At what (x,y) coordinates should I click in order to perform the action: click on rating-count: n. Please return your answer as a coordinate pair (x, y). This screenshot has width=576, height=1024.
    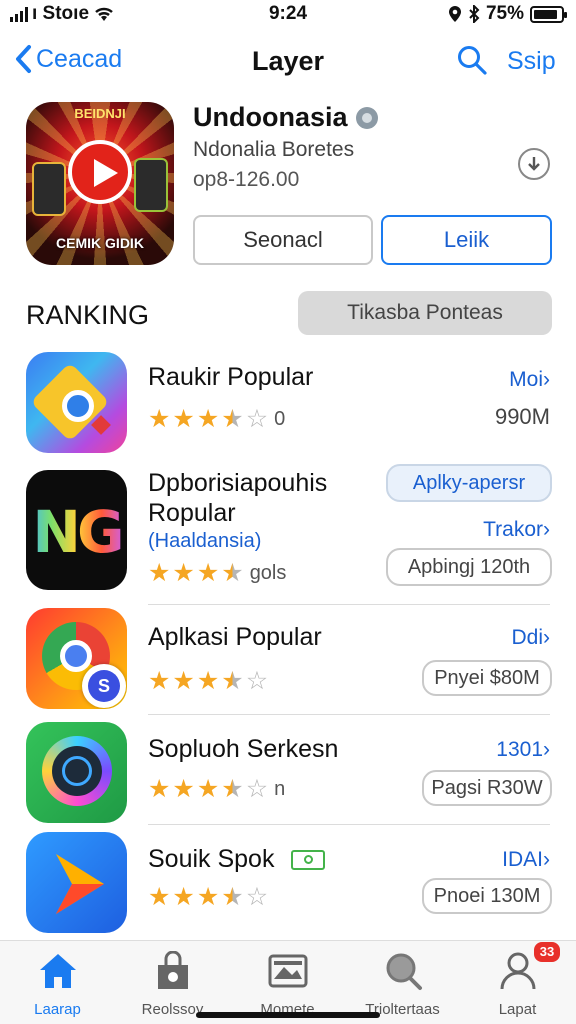
    Looking at the image, I should click on (280, 788).